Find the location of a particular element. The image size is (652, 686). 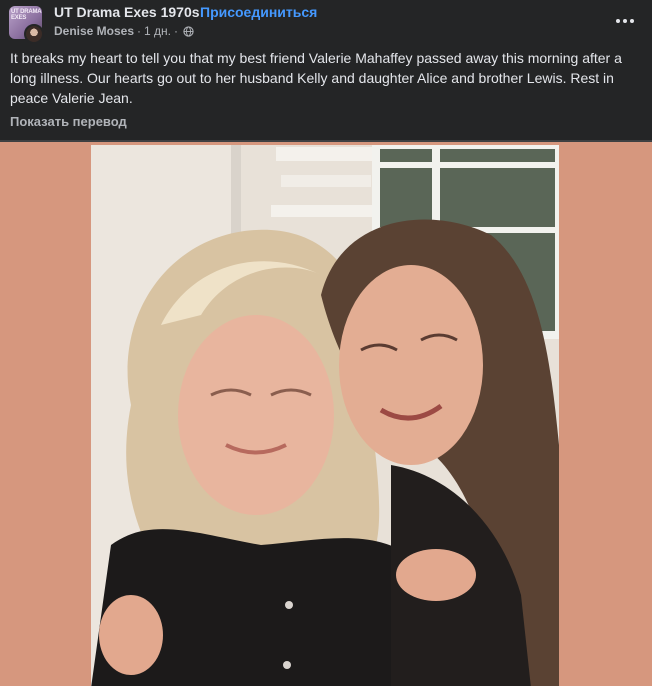

globe-icon is located at coordinates (188, 31).